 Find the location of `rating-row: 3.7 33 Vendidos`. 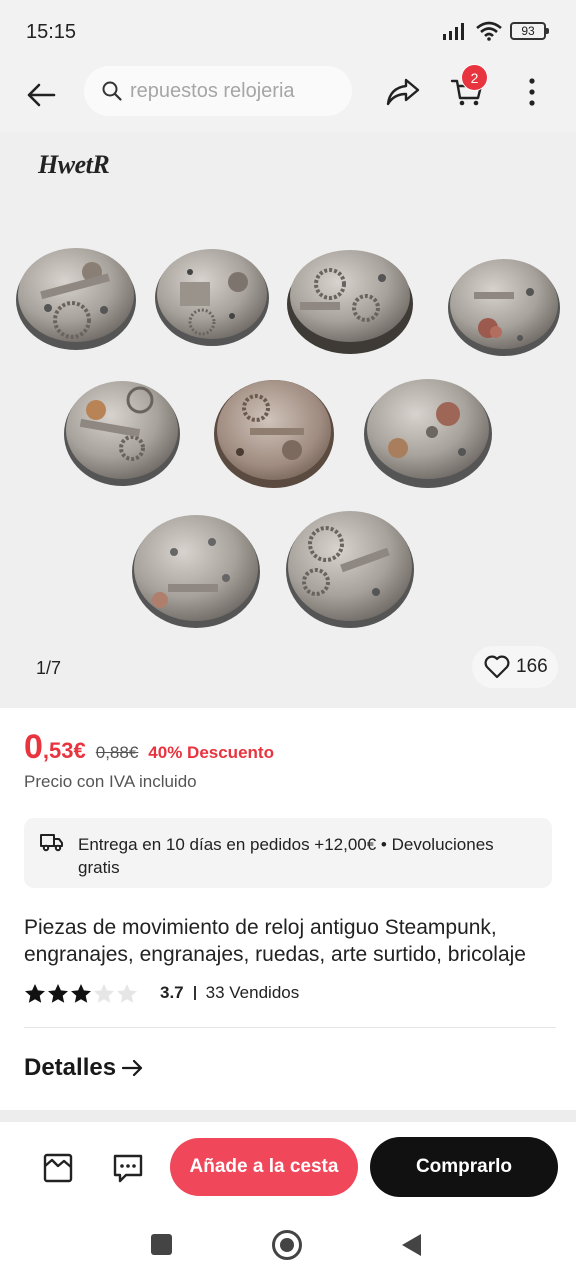

rating-row: 3.7 33 Vendidos is located at coordinates (161, 993).